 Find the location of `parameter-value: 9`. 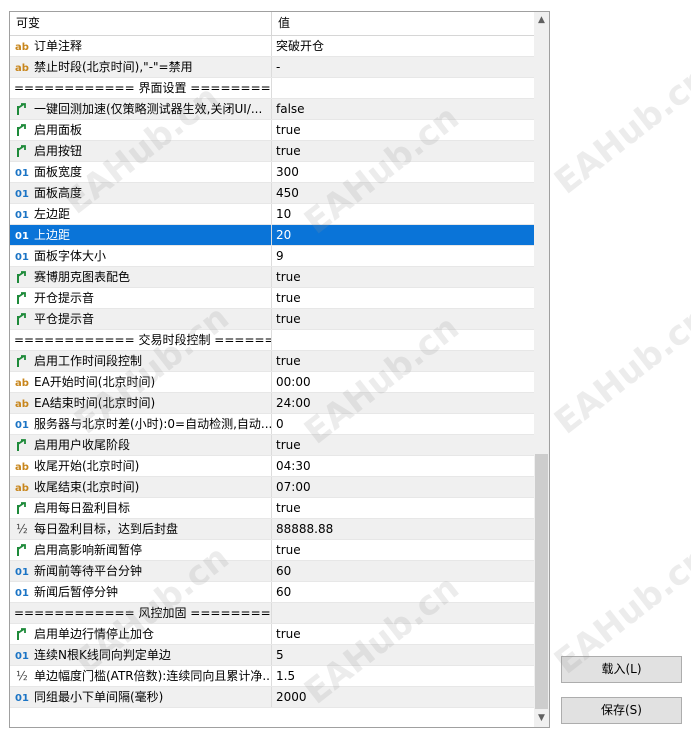

parameter-value: 9 is located at coordinates (403, 256).